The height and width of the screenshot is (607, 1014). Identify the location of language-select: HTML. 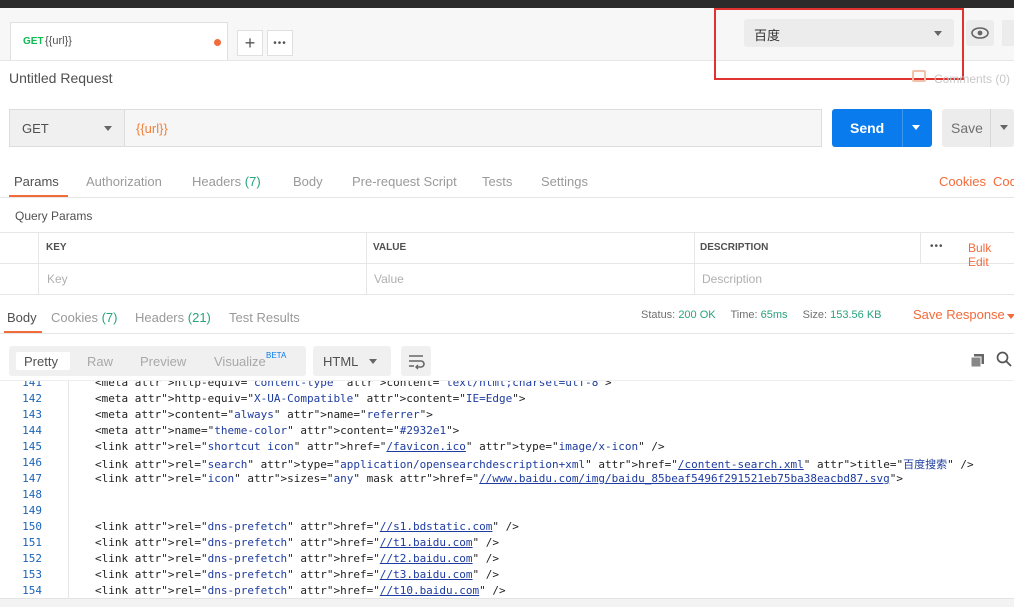
(352, 361).